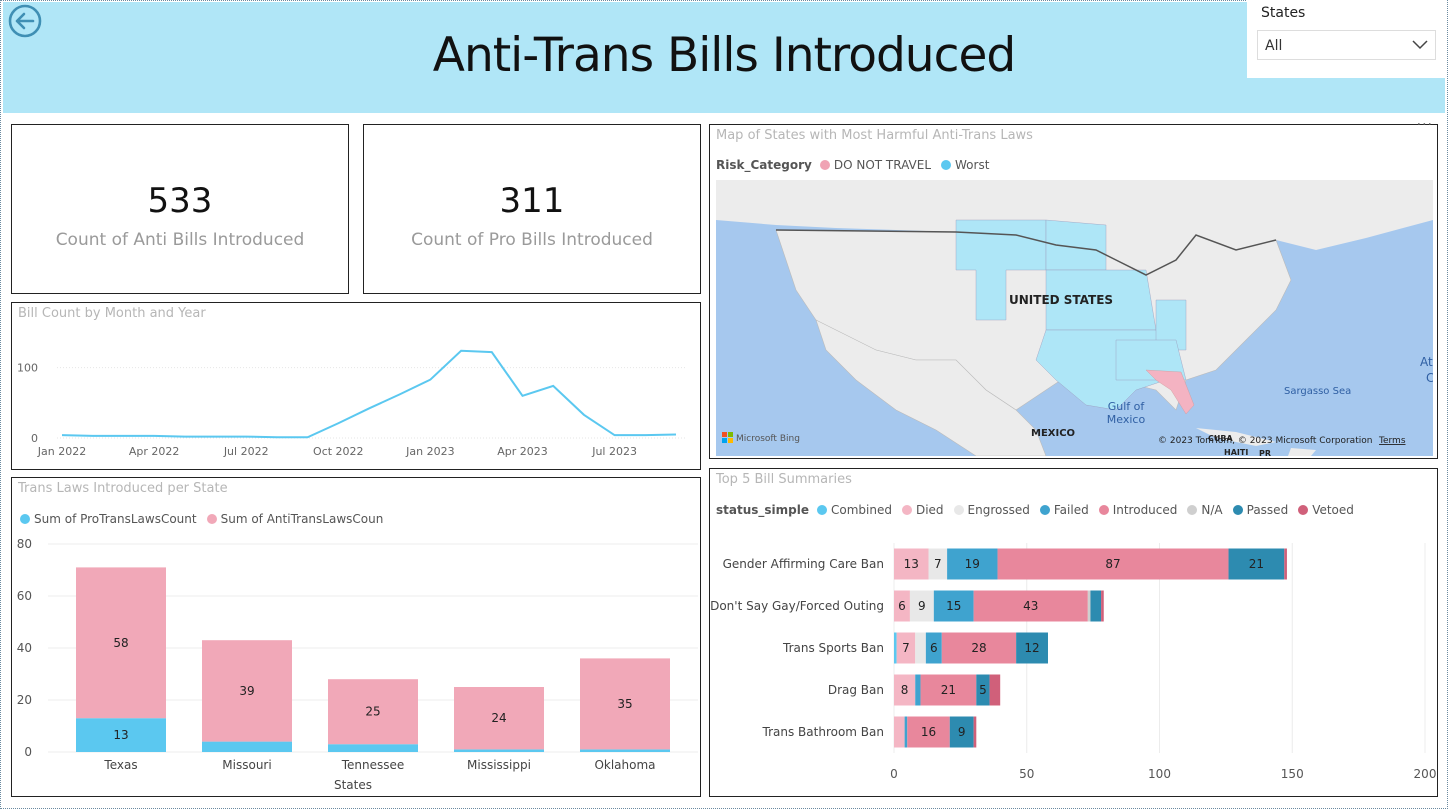 The height and width of the screenshot is (809, 1448). I want to click on bar-y-tick: 80, so click(24, 544).